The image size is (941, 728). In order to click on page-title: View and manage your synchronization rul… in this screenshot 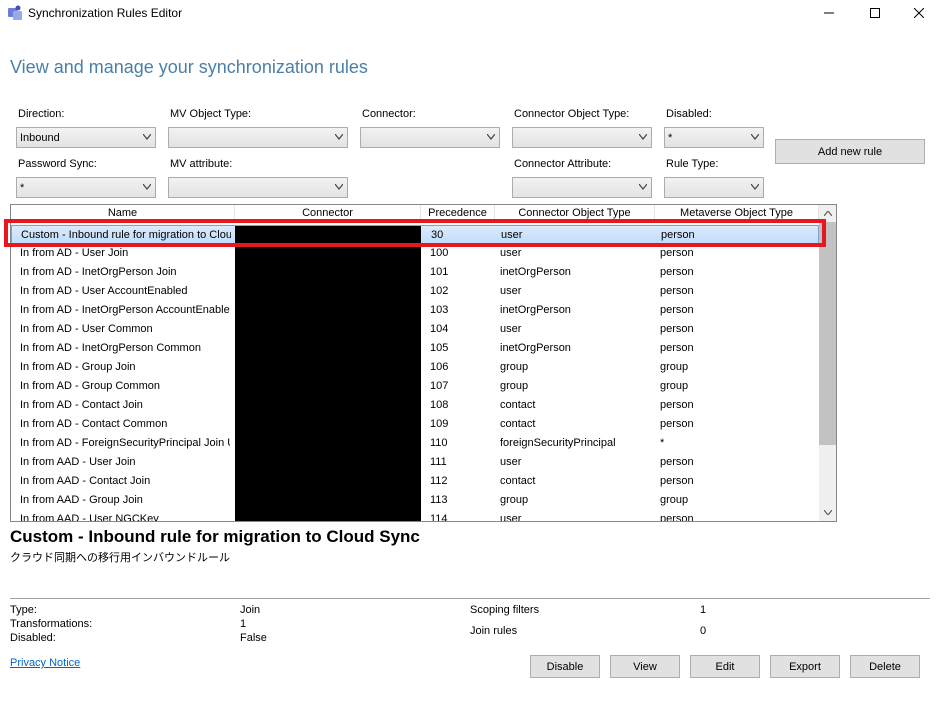, I will do `click(189, 67)`.